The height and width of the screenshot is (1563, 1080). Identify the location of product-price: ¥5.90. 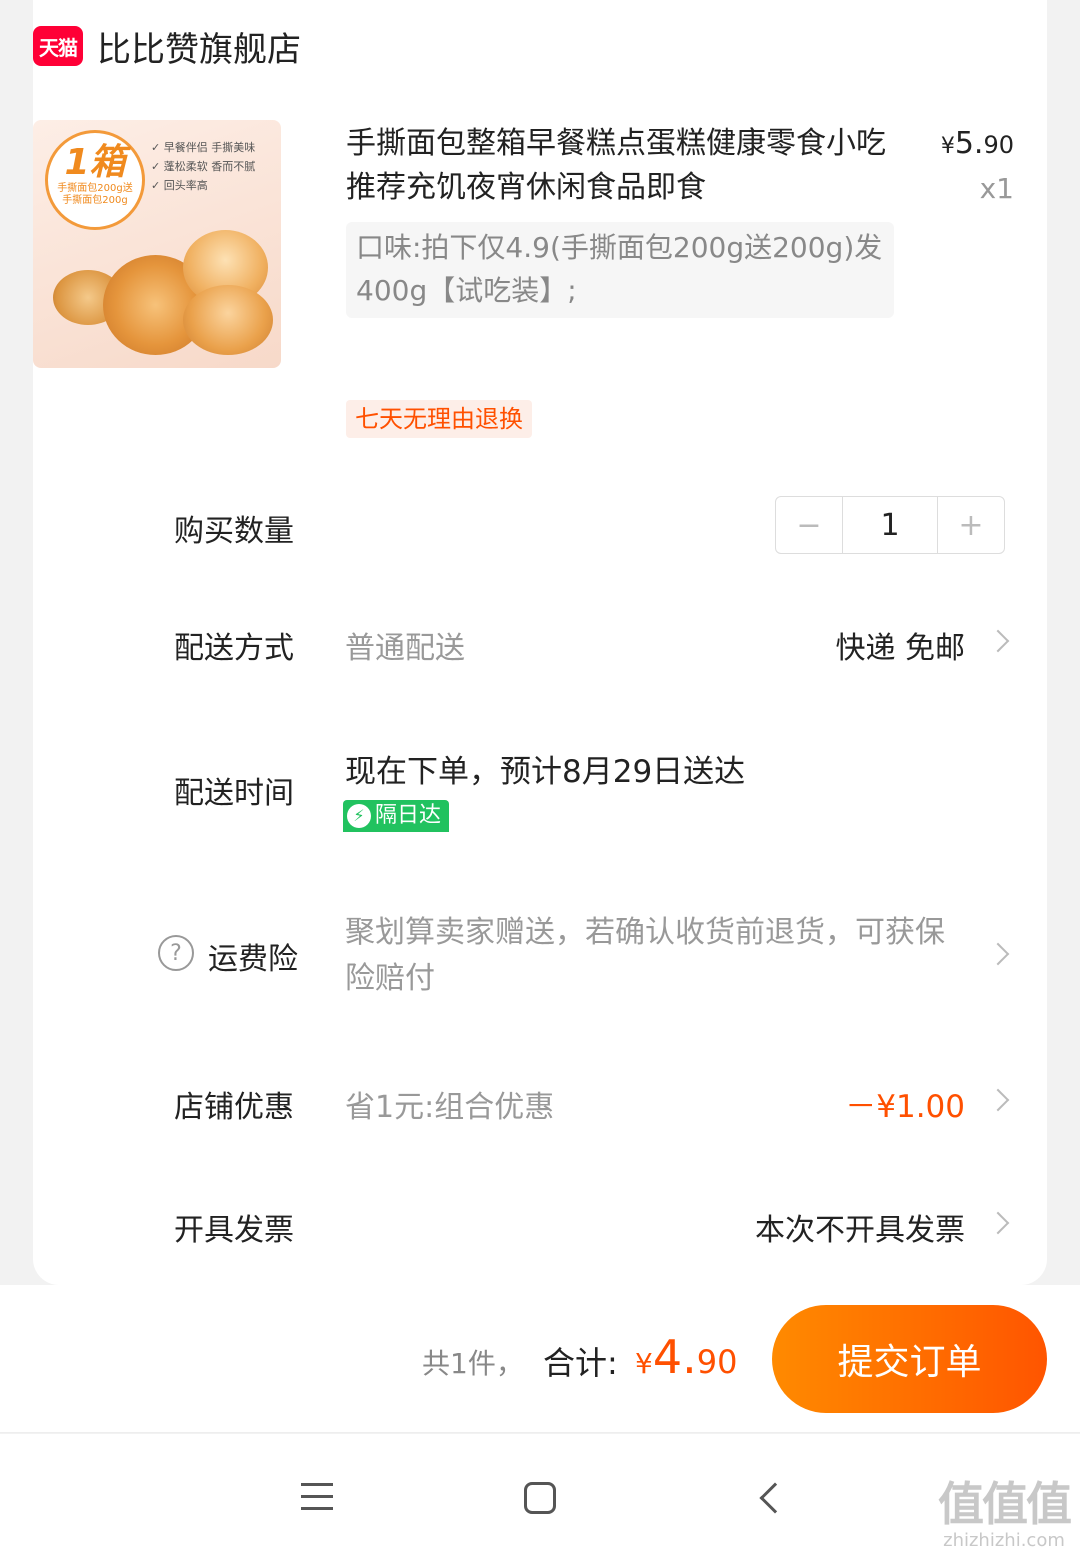
(977, 143).